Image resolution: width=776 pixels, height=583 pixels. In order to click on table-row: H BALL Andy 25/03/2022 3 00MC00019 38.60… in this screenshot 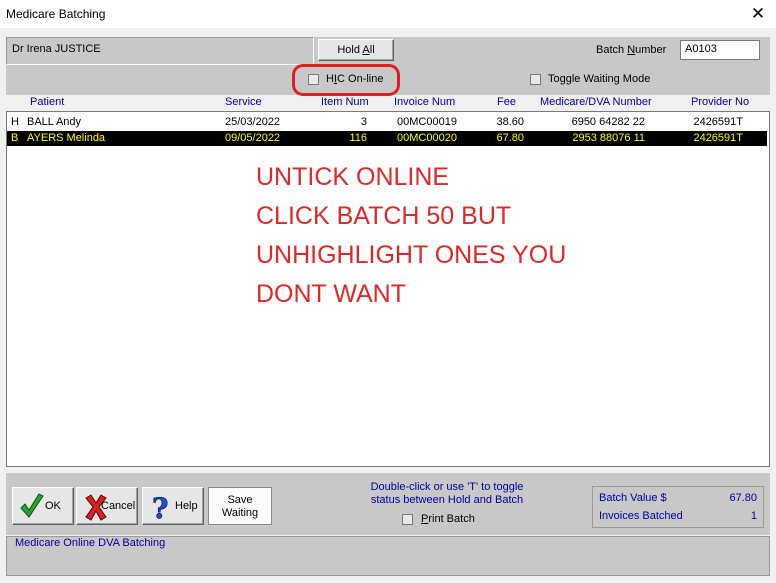, I will do `click(387, 122)`.